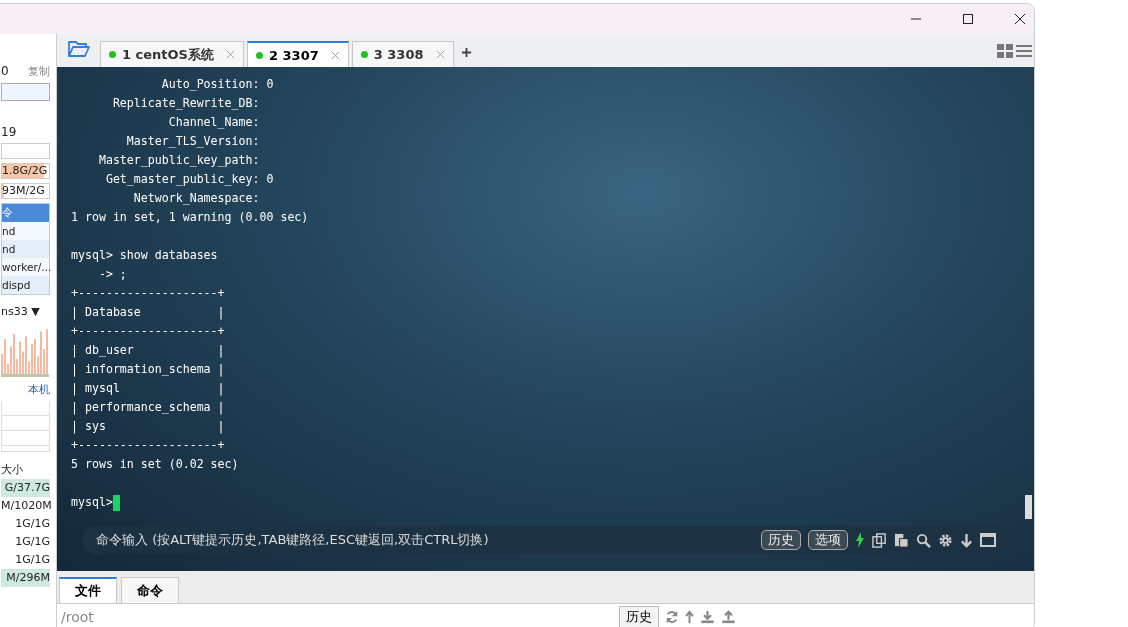 The width and height of the screenshot is (1128, 627). I want to click on terminal-line: | db_user |, so click(148, 350).